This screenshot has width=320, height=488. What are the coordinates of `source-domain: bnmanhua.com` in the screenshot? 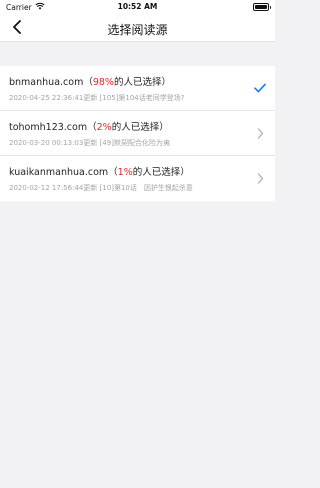 It's located at (46, 82).